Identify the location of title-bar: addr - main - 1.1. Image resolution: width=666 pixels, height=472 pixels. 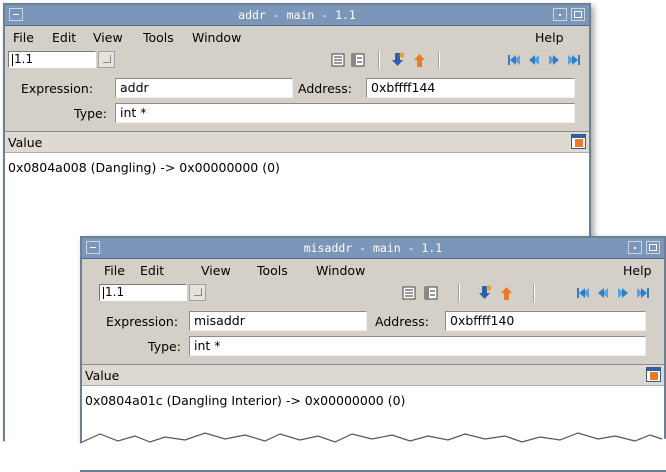
(297, 15).